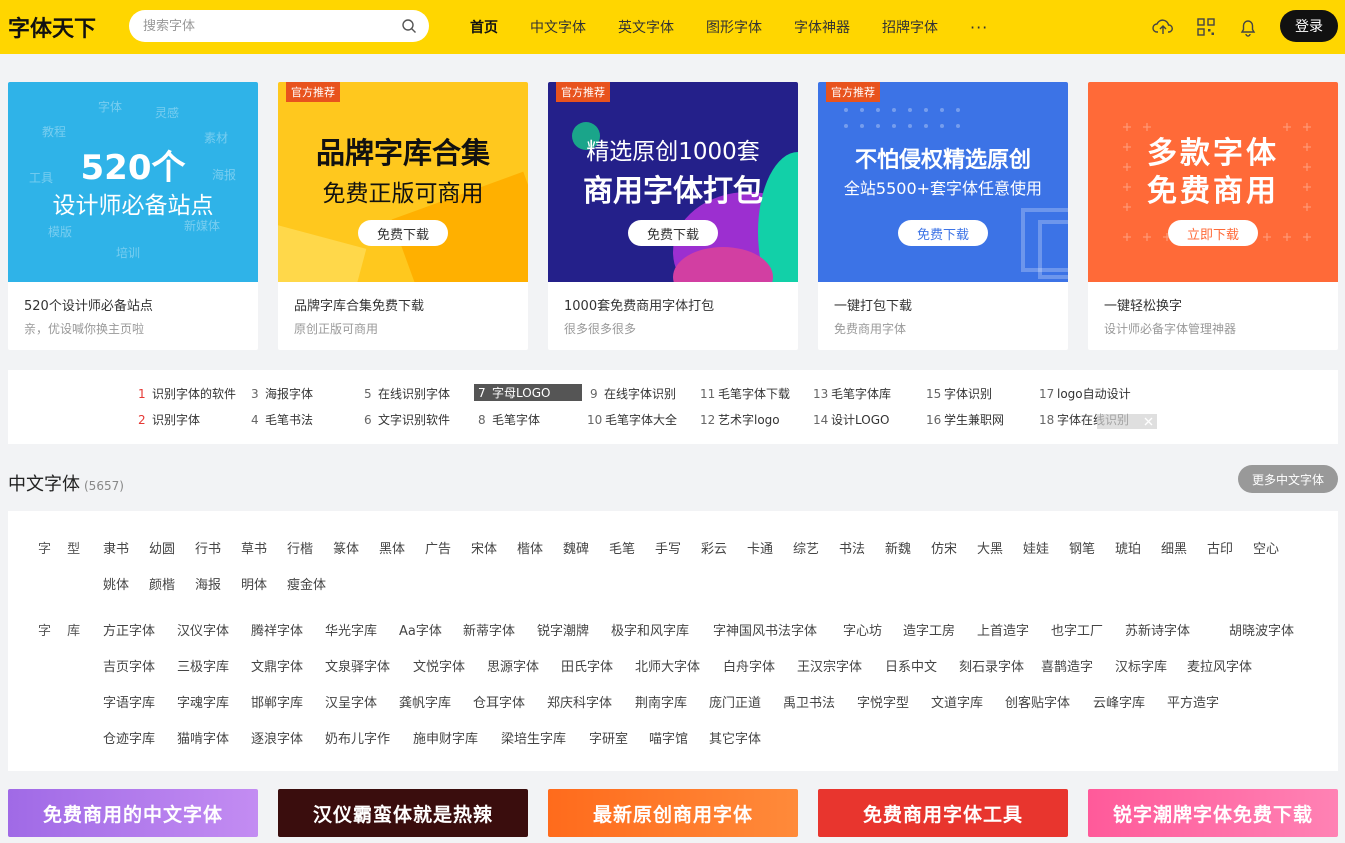  What do you see at coordinates (852, 547) in the screenshot?
I see `font-type-filter: 书法` at bounding box center [852, 547].